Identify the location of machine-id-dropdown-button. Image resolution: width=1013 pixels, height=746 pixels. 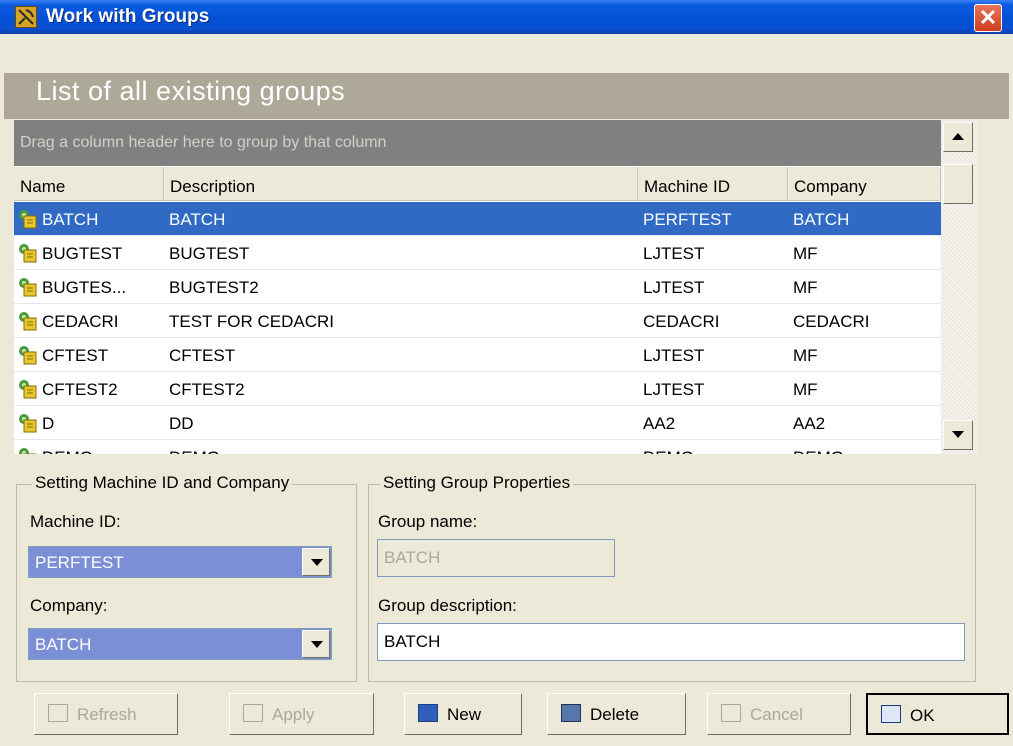
(316, 562).